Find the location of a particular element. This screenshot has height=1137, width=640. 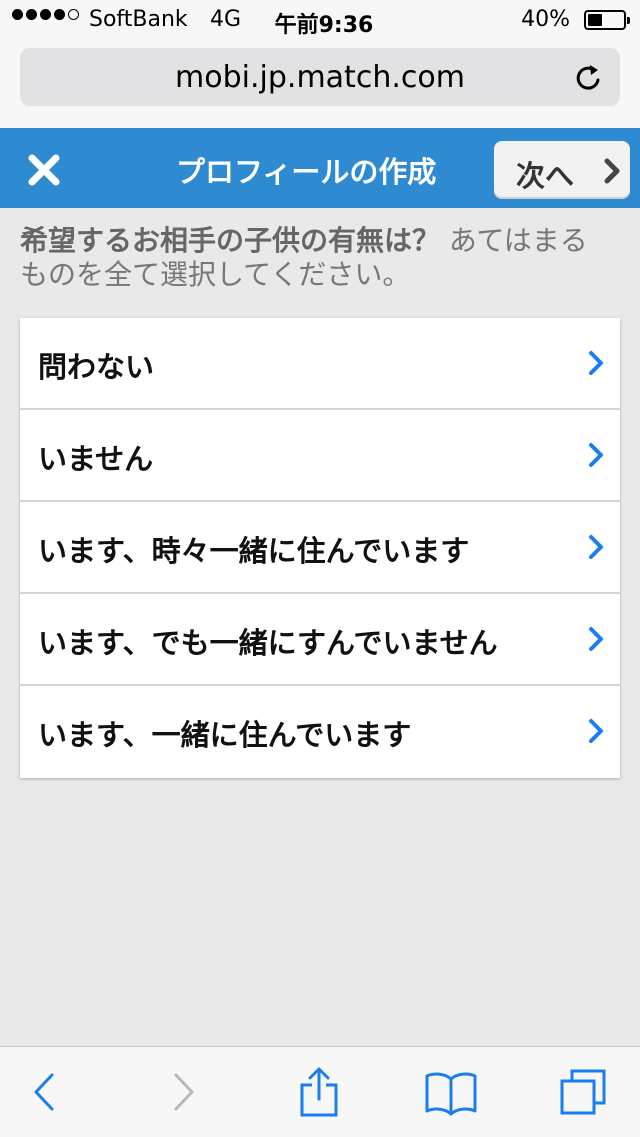

browser-address-area: mobi.jp.match.com is located at coordinates (320, 84).